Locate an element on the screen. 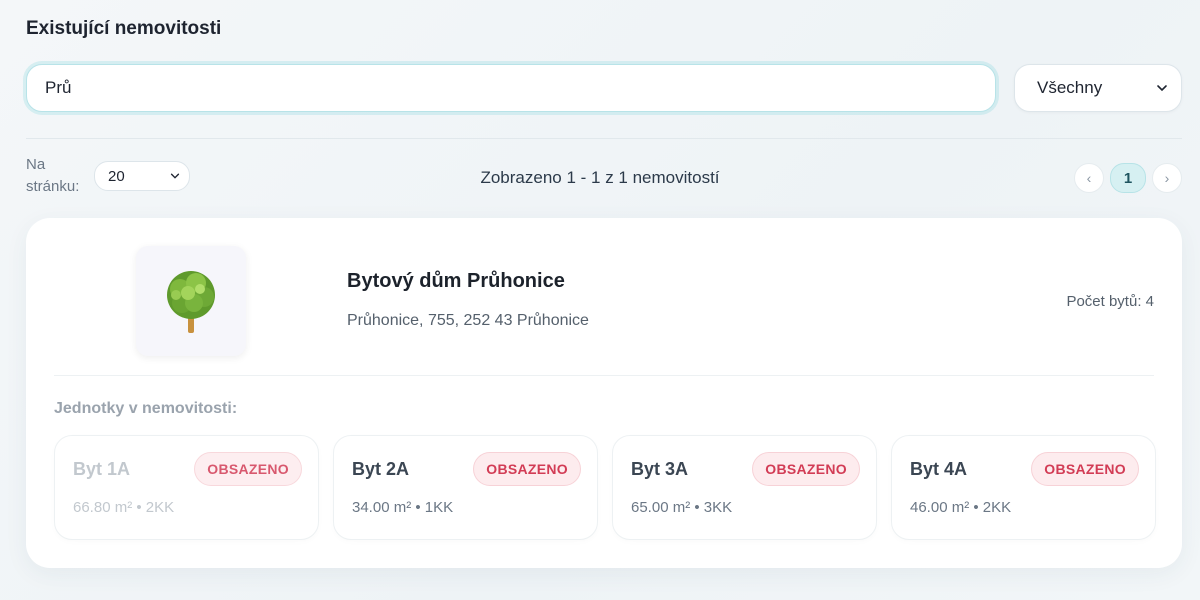 This screenshot has width=1200, height=600. unit-card: Byt 1A OBSAZENO 66.80 m² • 2KK is located at coordinates (186, 487).